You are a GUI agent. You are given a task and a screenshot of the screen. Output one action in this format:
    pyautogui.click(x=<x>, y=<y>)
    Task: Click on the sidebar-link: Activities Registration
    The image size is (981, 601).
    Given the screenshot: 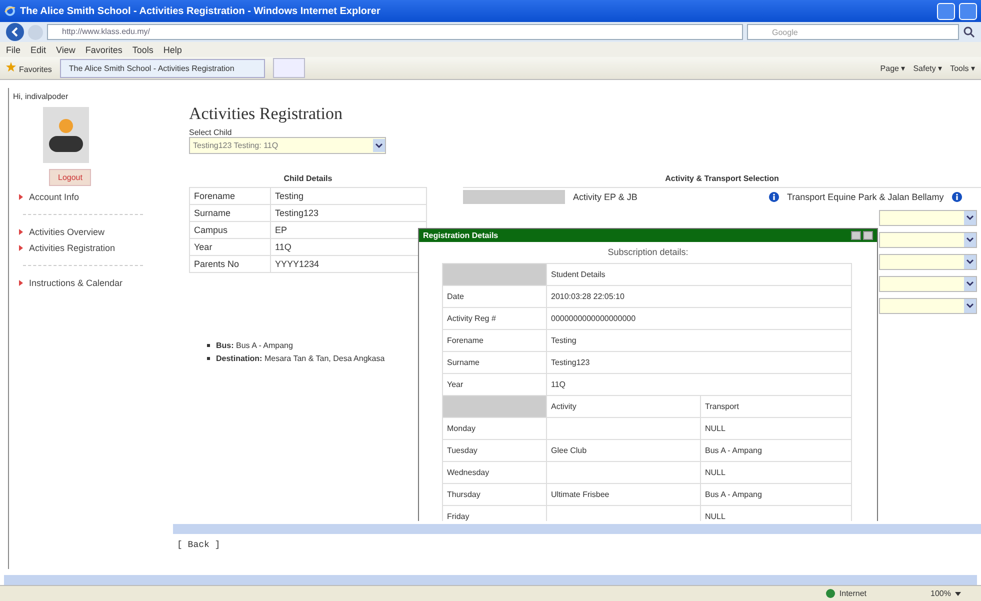 What is the action you would take?
    pyautogui.click(x=72, y=248)
    